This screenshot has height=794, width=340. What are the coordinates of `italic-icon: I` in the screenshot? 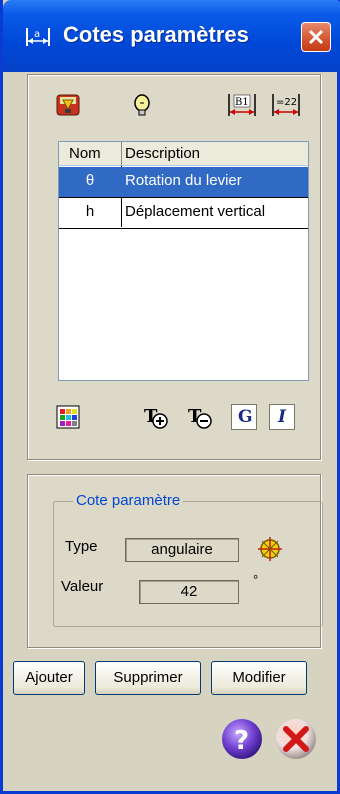 It's located at (282, 417).